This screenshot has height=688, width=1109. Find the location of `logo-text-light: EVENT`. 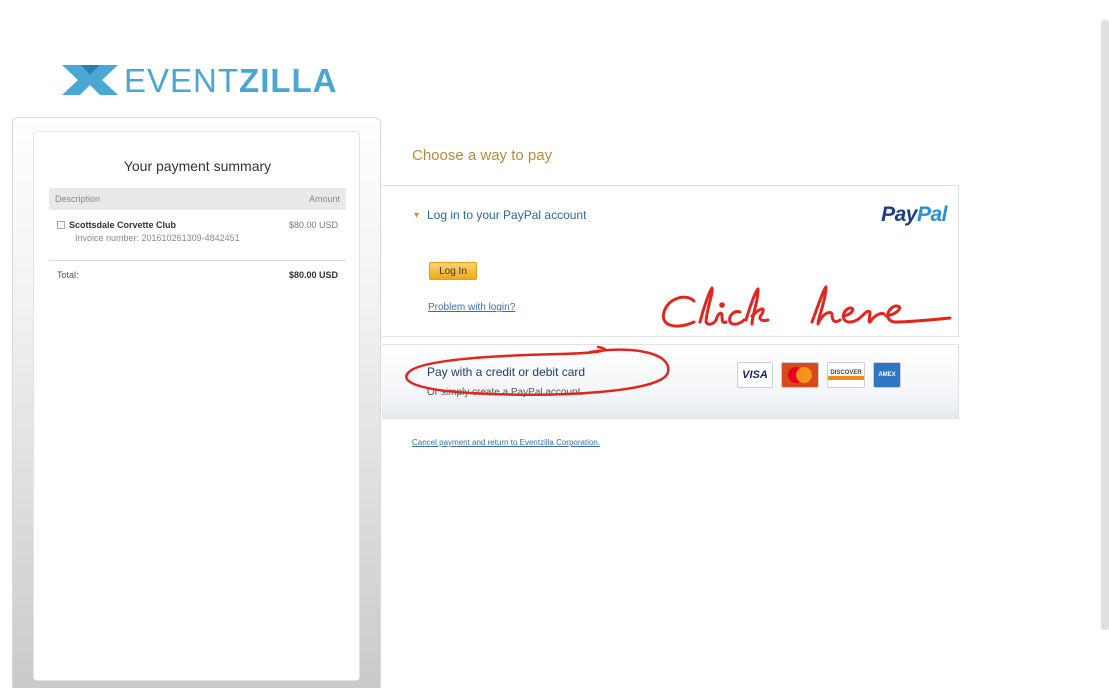

logo-text-light: EVENT is located at coordinates (182, 80).